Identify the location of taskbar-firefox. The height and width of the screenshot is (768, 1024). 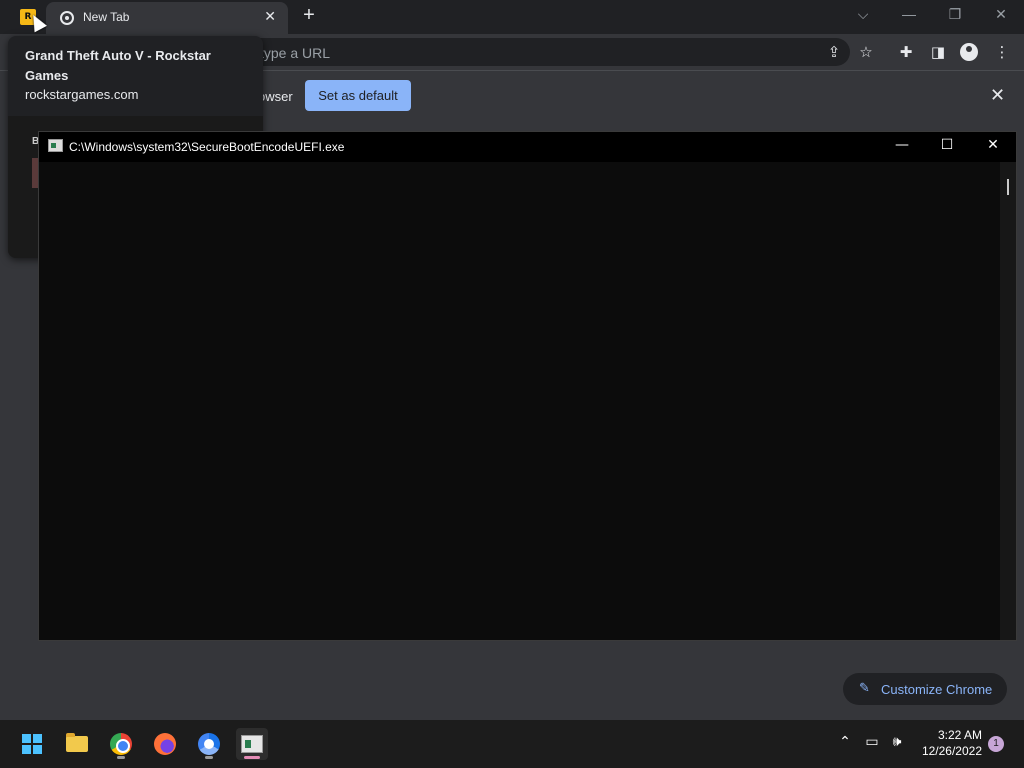
(165, 744).